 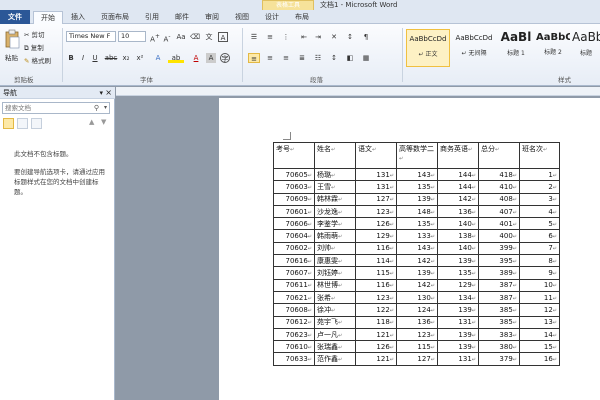 What do you see at coordinates (195, 37) in the screenshot?
I see `clear-format-icon: ⌫` at bounding box center [195, 37].